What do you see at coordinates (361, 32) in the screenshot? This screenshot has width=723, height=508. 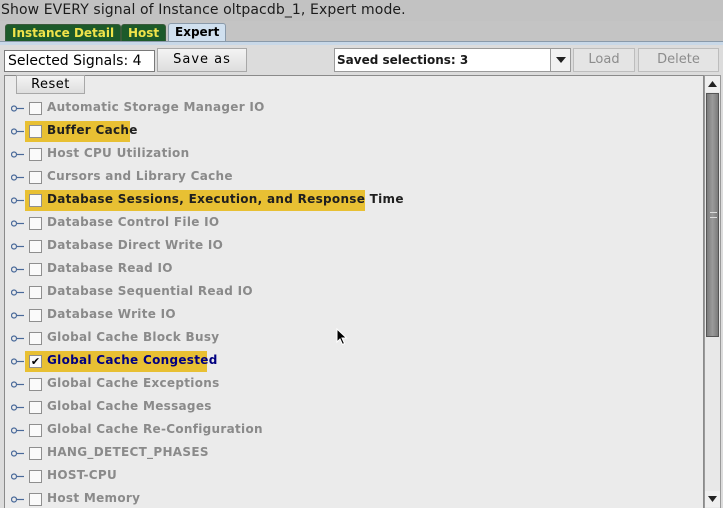 I see `tab-strip: Instance Detail Host Expert` at bounding box center [361, 32].